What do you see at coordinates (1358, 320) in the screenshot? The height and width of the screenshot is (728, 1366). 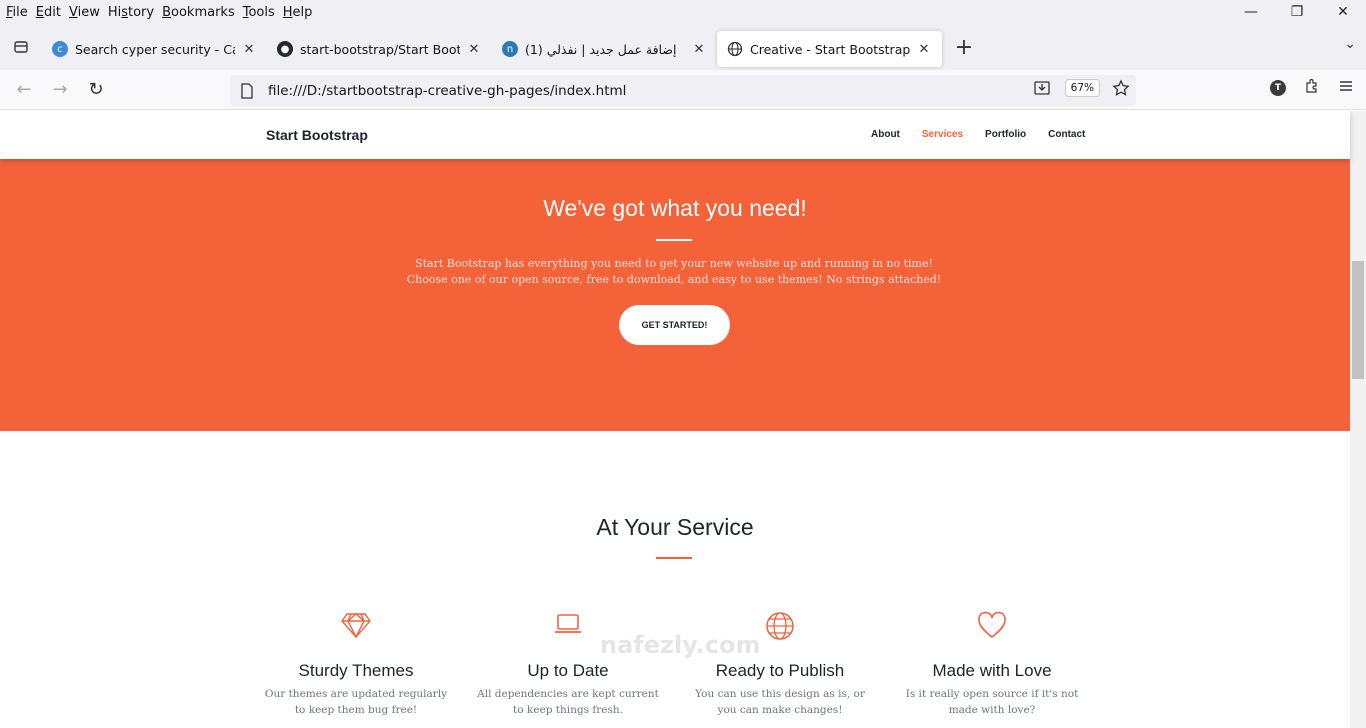 I see `scrollbar-thumb` at bounding box center [1358, 320].